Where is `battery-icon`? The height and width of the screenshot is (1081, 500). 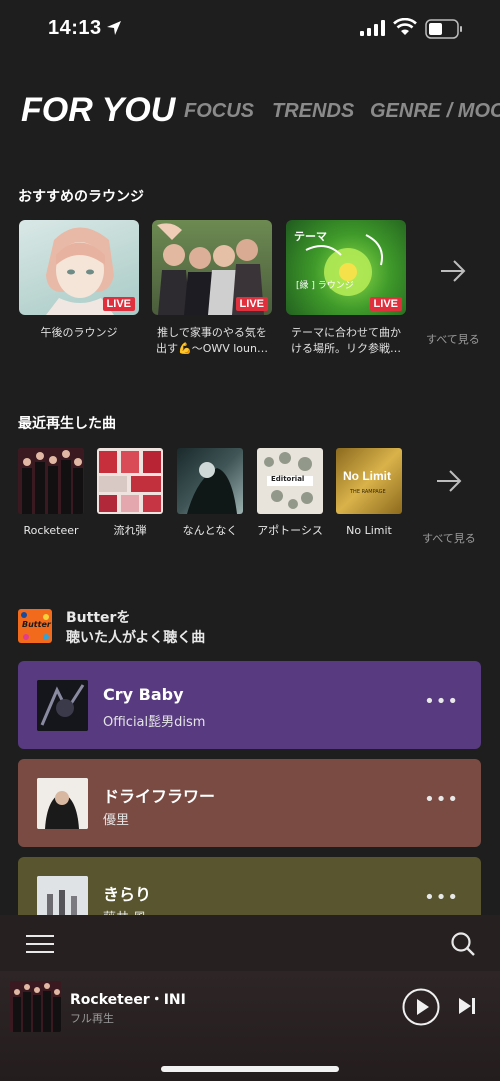
battery-icon is located at coordinates (444, 31).